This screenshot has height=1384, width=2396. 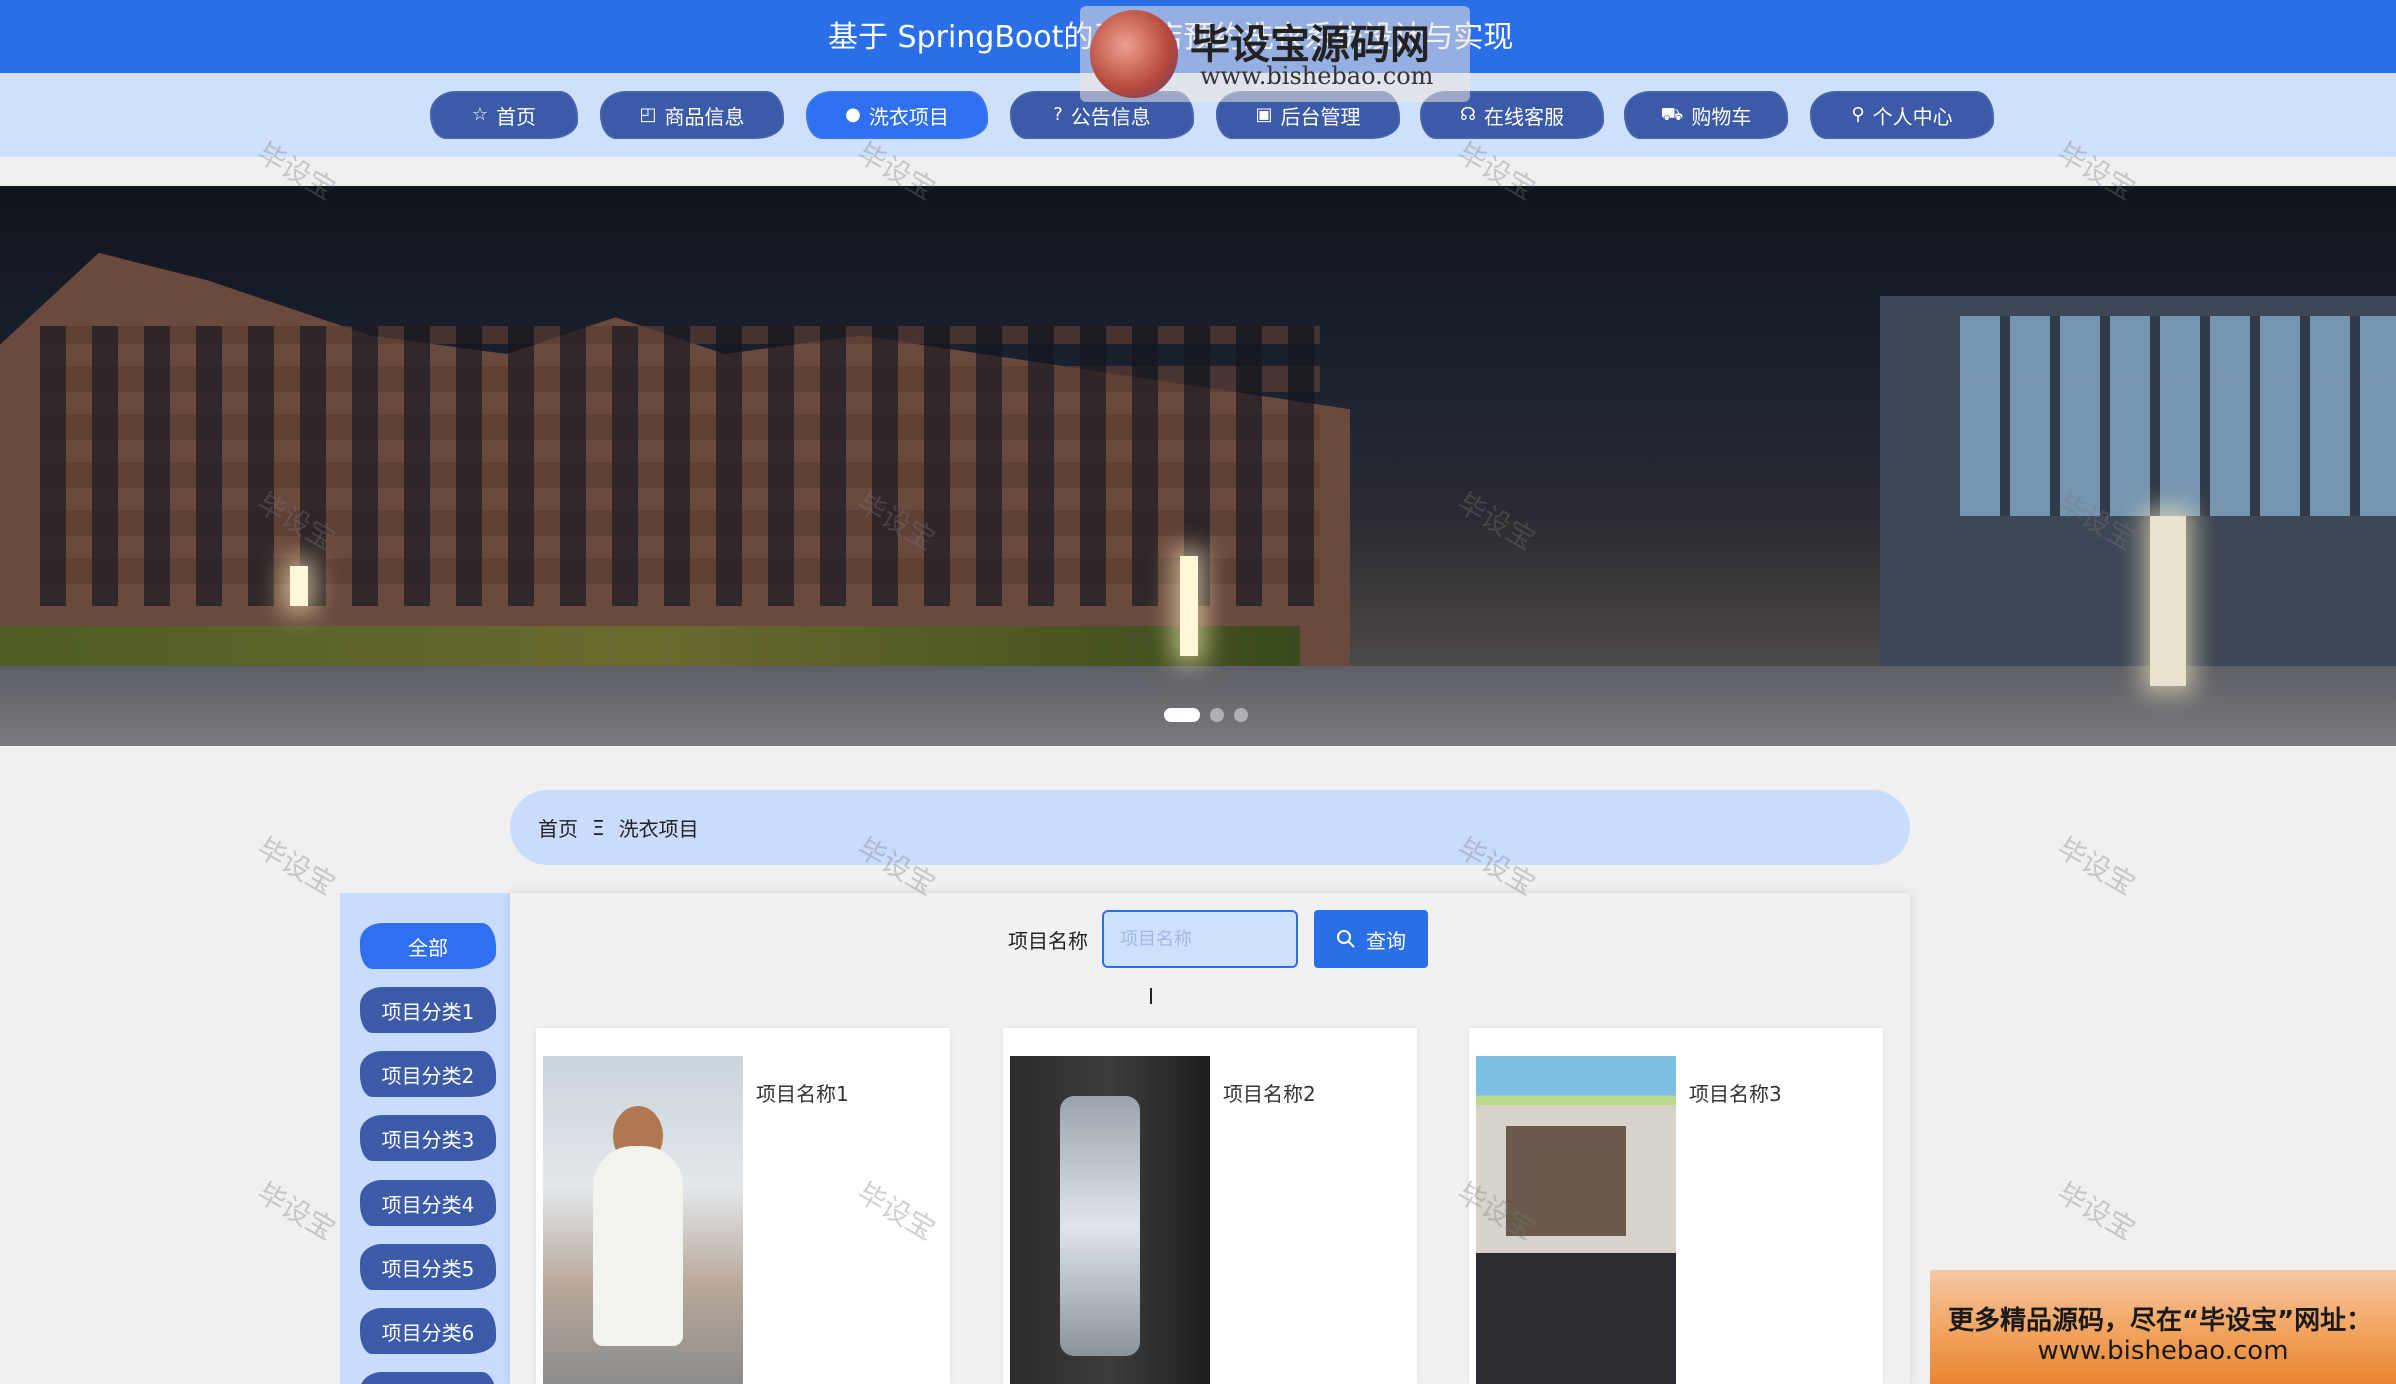 I want to click on category-sidebar: 全部 项目分类1 项目分类2 项目分类3 项目分类4 项目分类5 项目分类6, so click(x=425, y=1138).